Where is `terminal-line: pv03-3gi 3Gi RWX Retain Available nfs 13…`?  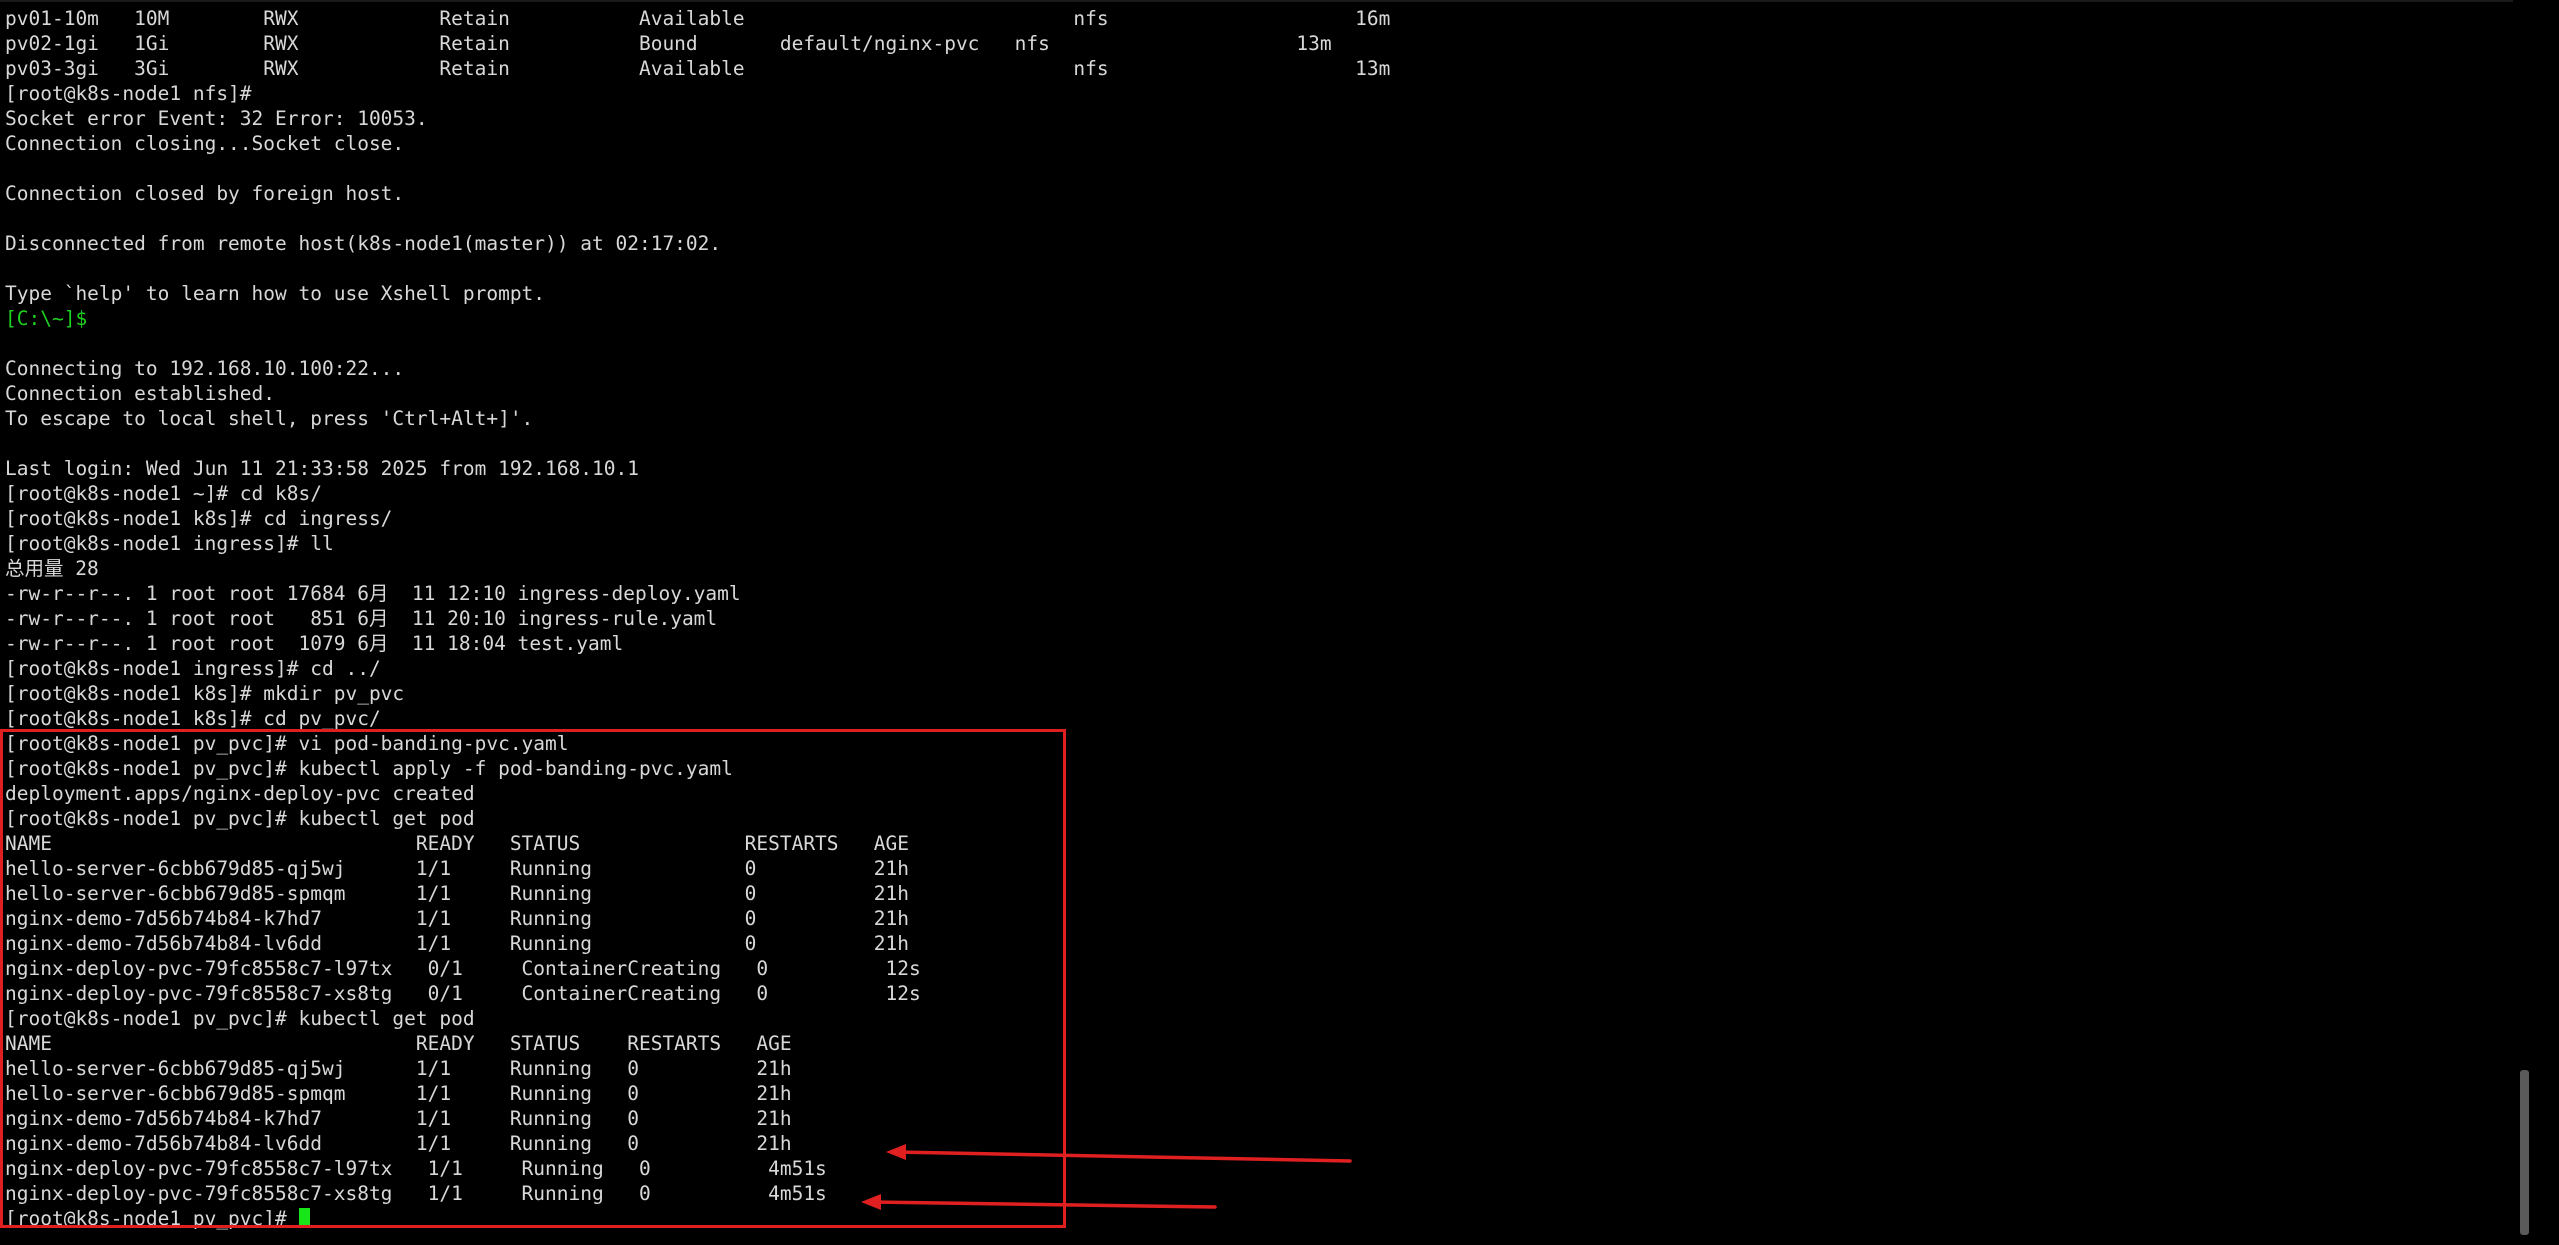
terminal-line: pv03-3gi 3Gi RWX Retain Available nfs 13… is located at coordinates (698, 68).